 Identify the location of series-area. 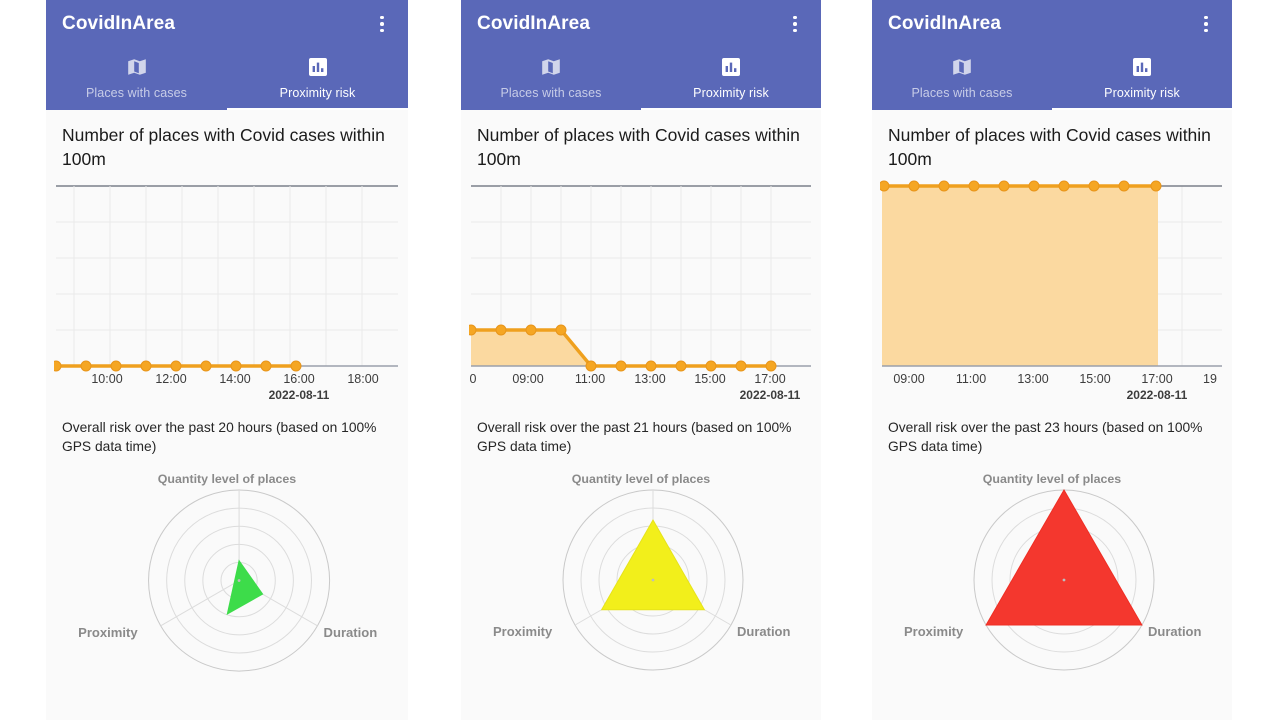
(1020, 275).